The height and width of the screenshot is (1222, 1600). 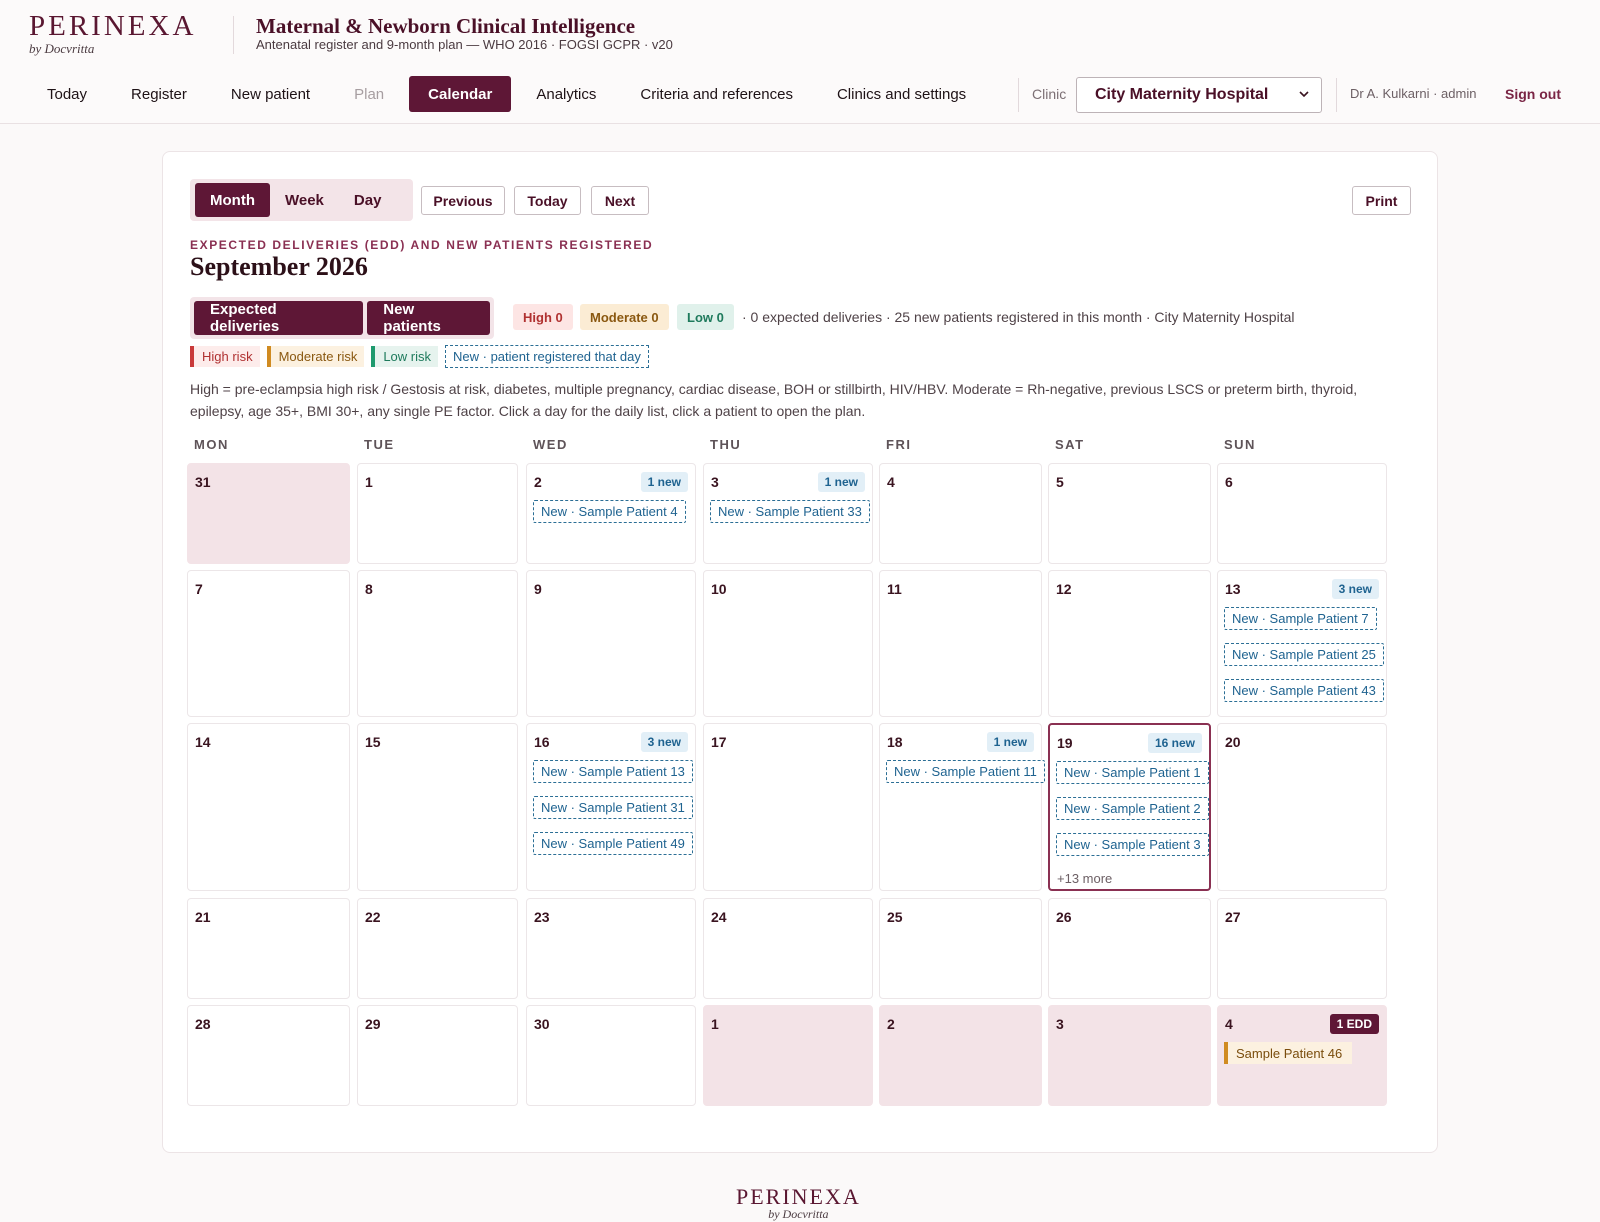 What do you see at coordinates (716, 94) in the screenshot?
I see `nav-criteria-and-references: Criteria and references` at bounding box center [716, 94].